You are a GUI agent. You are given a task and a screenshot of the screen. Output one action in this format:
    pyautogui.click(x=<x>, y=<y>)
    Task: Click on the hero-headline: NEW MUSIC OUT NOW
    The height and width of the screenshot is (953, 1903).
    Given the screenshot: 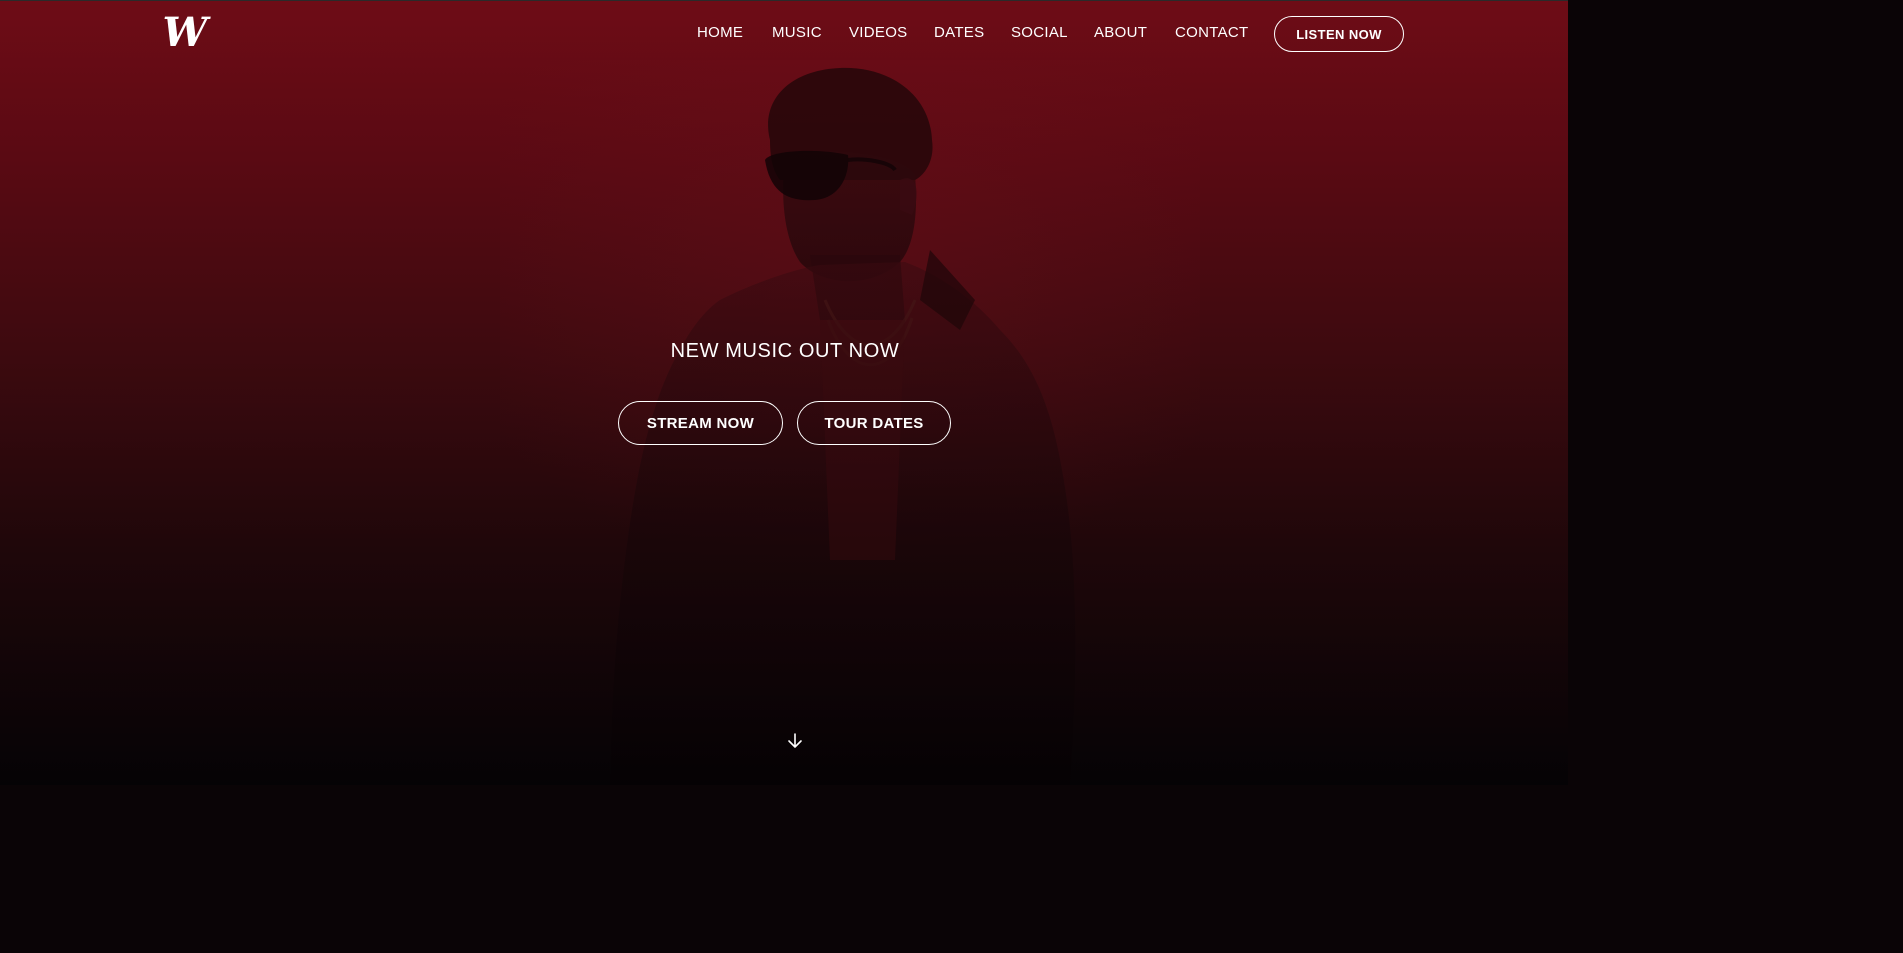 What is the action you would take?
    pyautogui.click(x=785, y=351)
    